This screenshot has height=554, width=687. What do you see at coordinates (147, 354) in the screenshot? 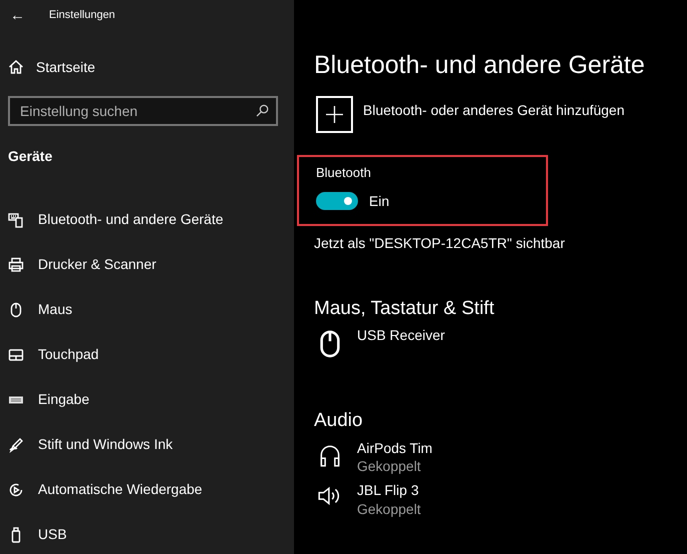
I see `sidebar-item: Touchpad` at bounding box center [147, 354].